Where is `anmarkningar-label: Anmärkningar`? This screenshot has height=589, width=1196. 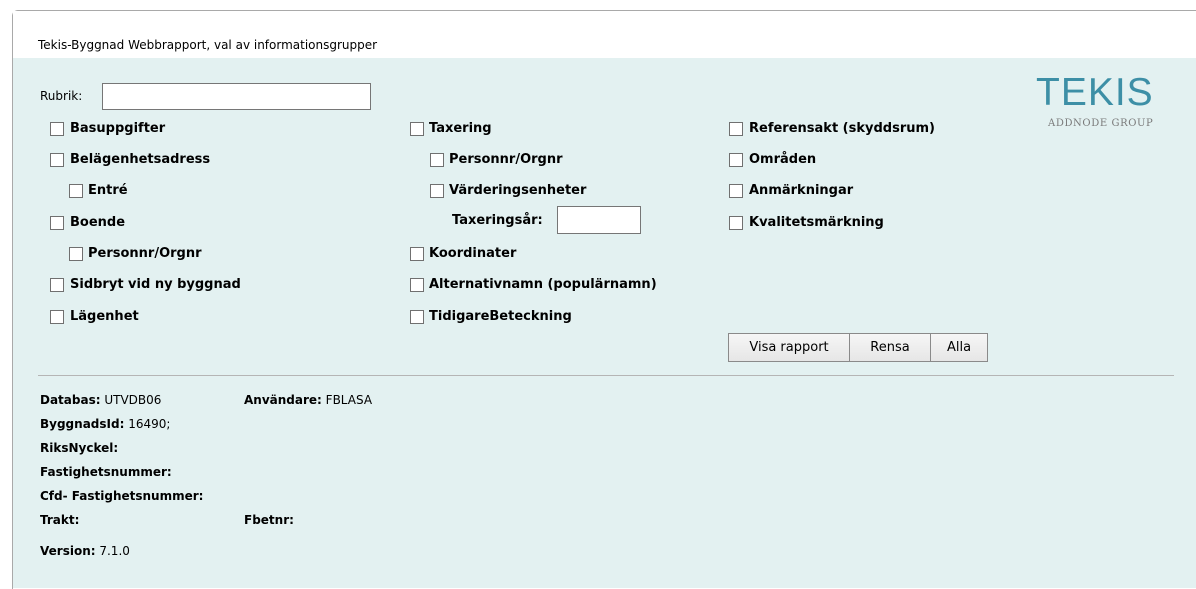 anmarkningar-label: Anmärkningar is located at coordinates (801, 190).